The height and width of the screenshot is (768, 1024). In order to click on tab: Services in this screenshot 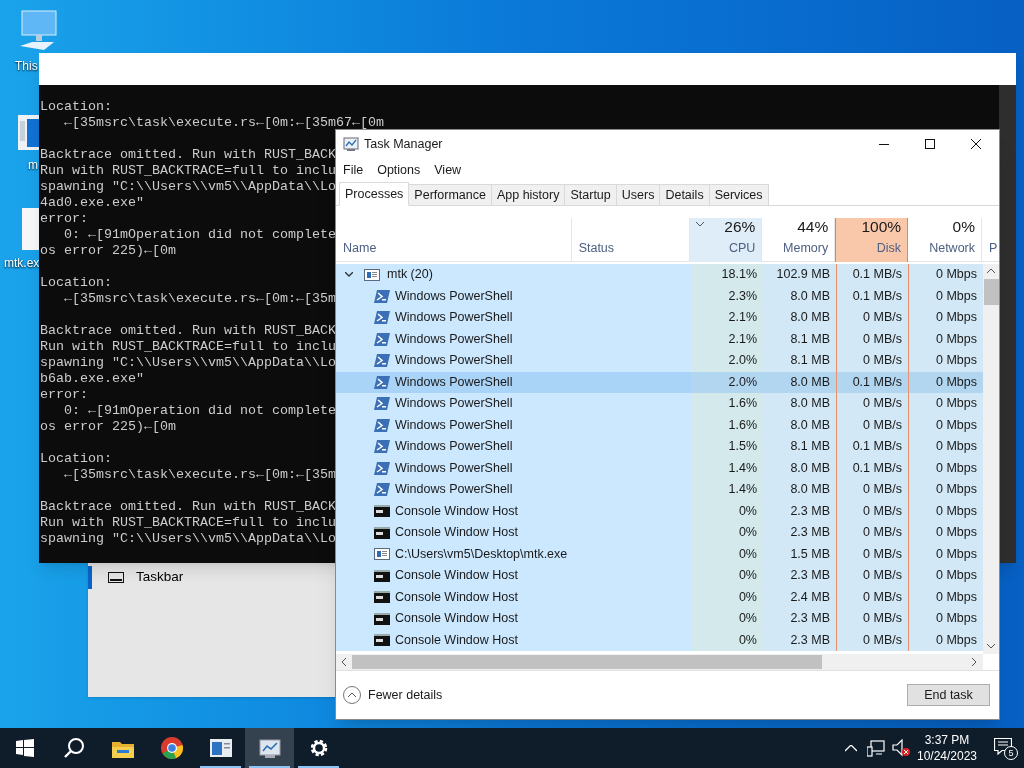, I will do `click(739, 194)`.